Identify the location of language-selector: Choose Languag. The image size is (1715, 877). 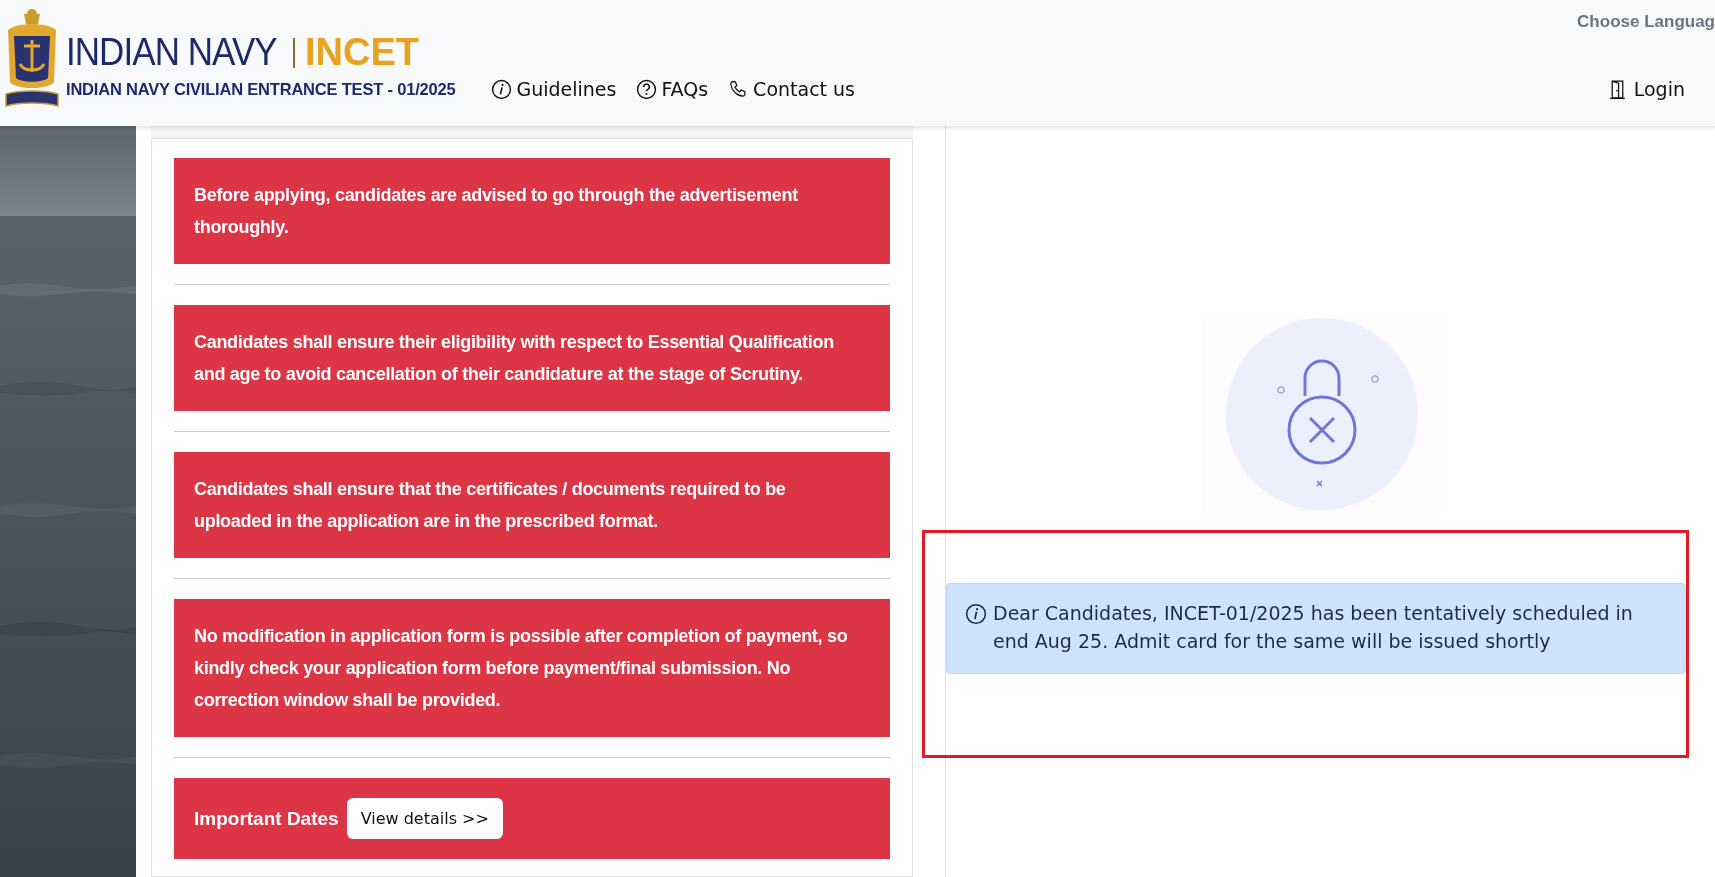
(1646, 22).